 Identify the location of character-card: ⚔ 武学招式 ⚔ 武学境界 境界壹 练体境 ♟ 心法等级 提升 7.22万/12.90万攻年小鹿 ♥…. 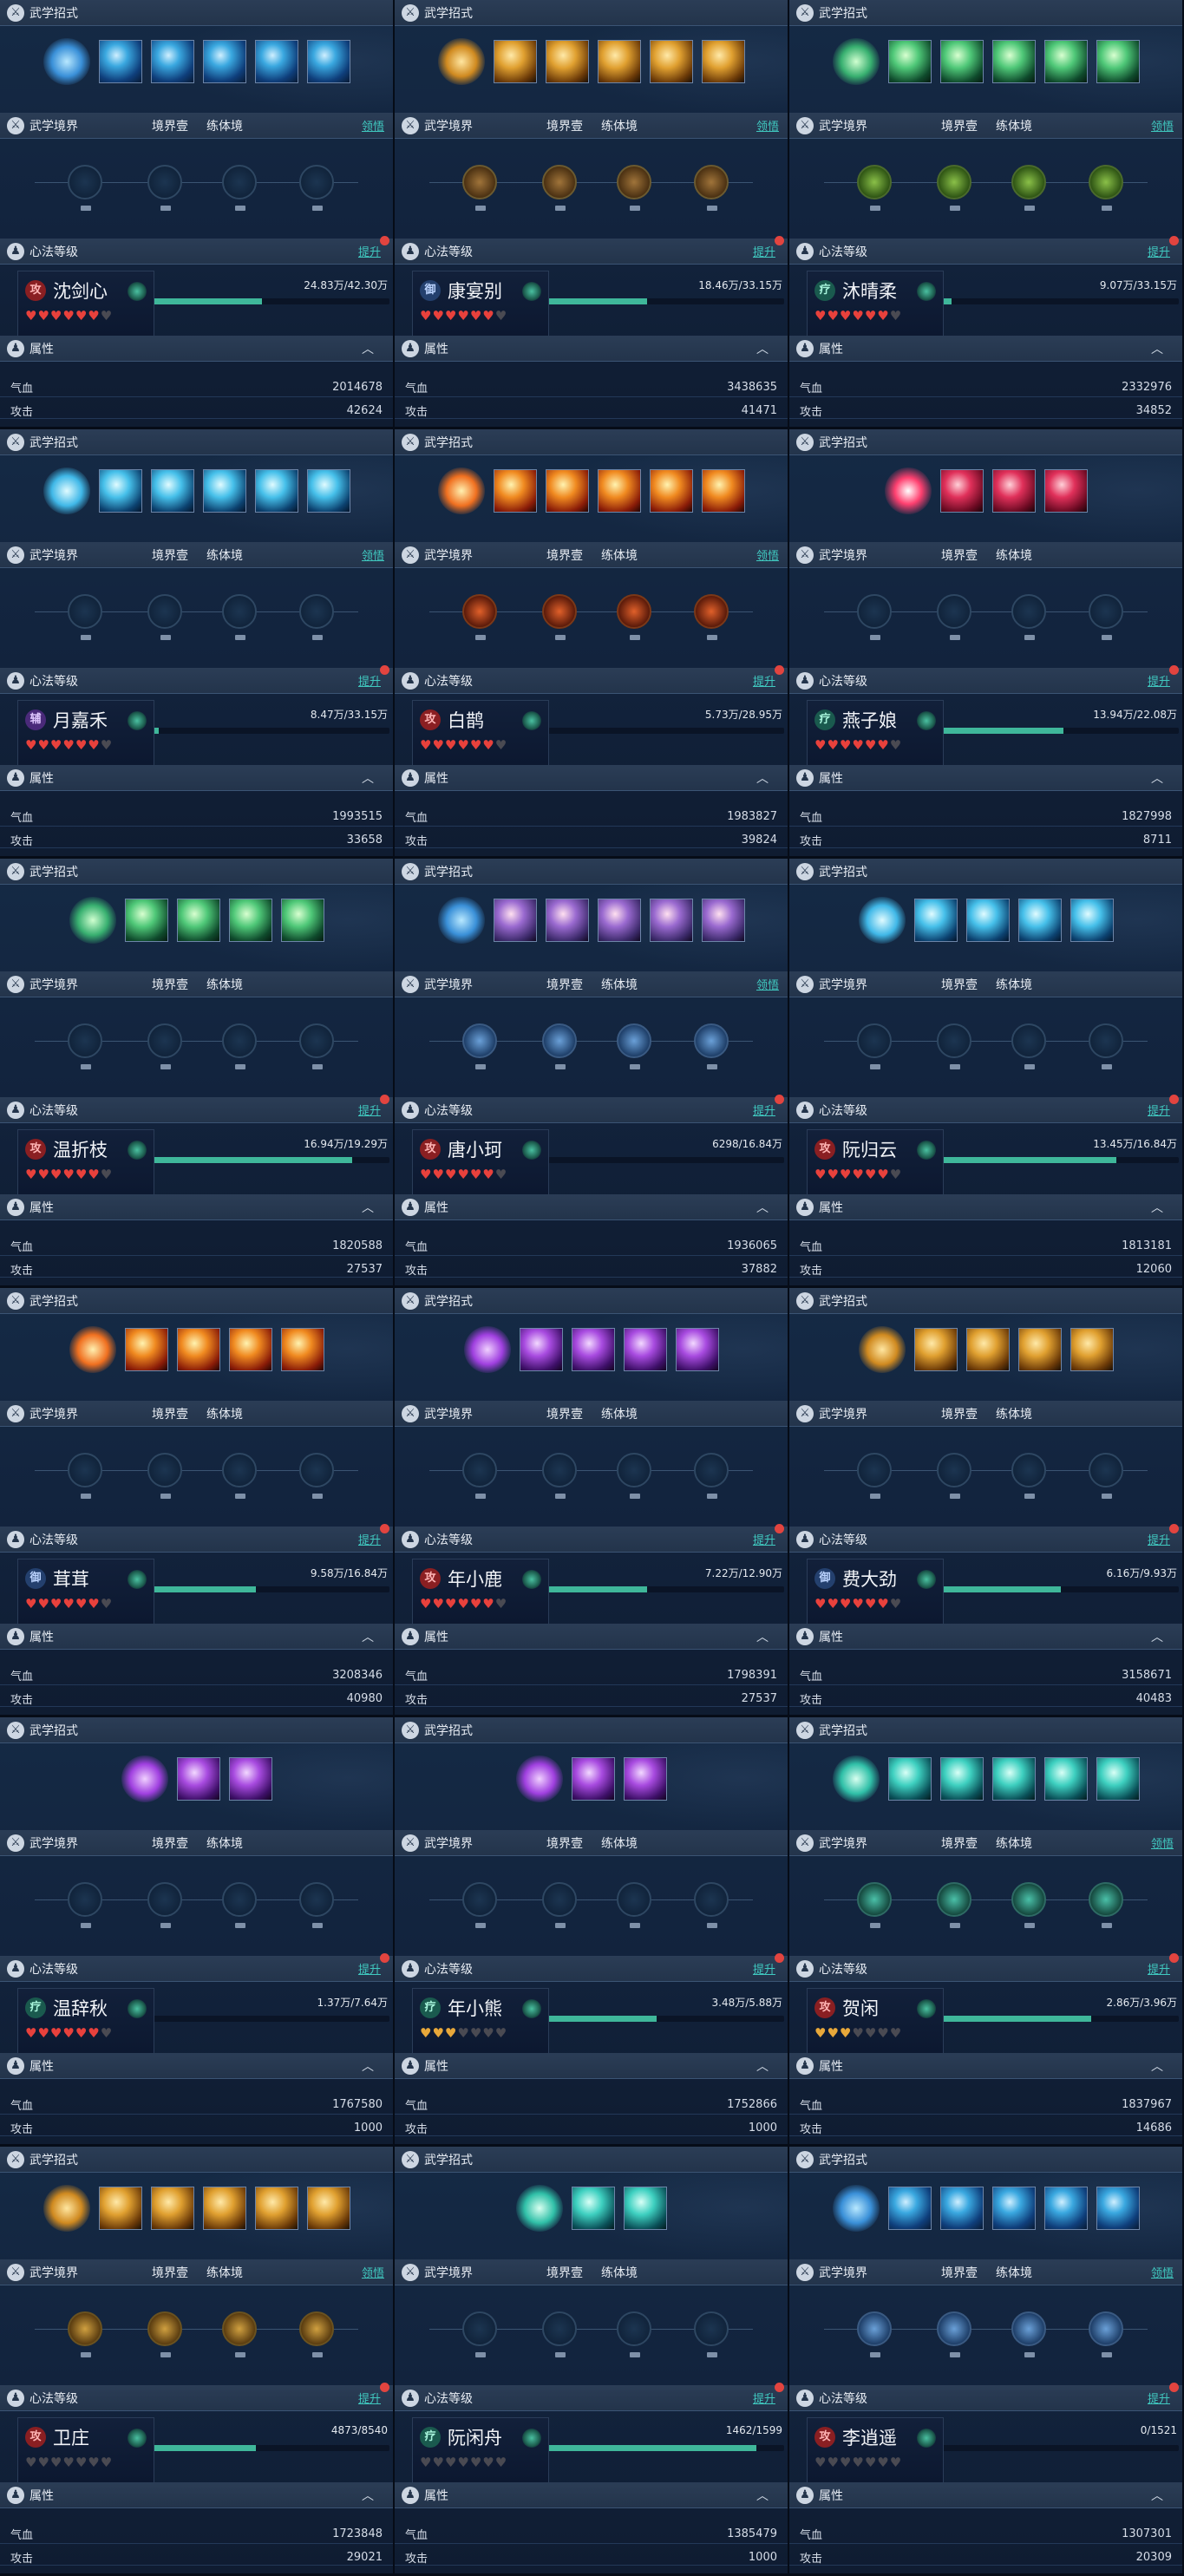
(592, 1502).